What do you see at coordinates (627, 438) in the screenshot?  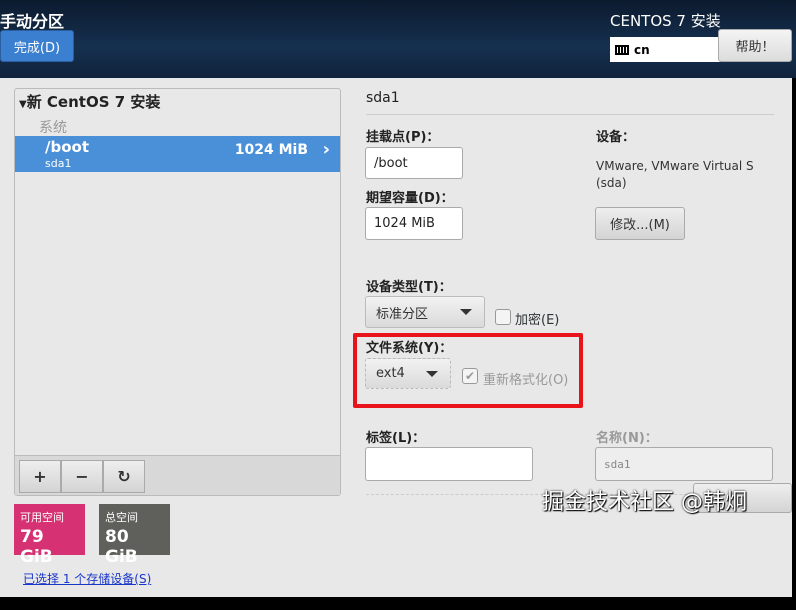 I see `name-label: 名称(N)：` at bounding box center [627, 438].